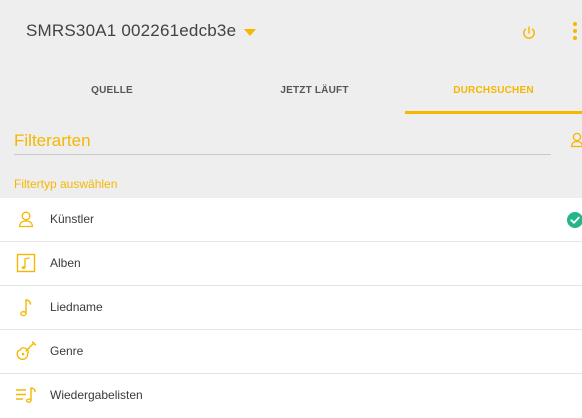  What do you see at coordinates (575, 24) in the screenshot?
I see `more-vert-icon` at bounding box center [575, 24].